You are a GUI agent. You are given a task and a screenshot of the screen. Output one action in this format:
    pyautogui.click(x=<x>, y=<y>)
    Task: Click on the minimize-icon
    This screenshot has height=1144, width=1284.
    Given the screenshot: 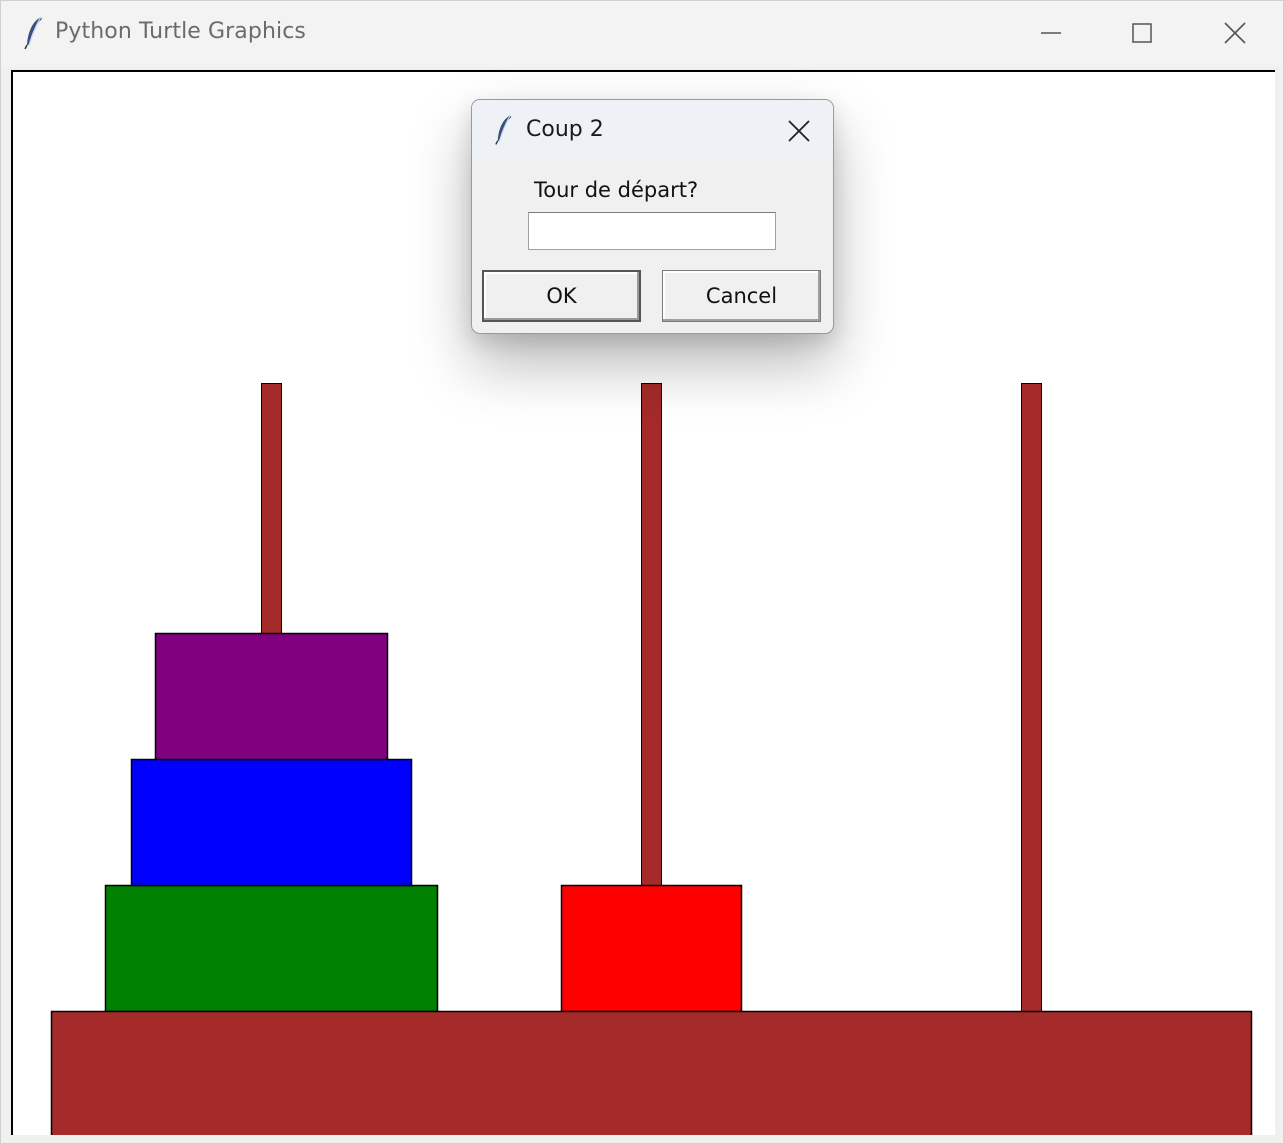 What is the action you would take?
    pyautogui.click(x=1051, y=33)
    